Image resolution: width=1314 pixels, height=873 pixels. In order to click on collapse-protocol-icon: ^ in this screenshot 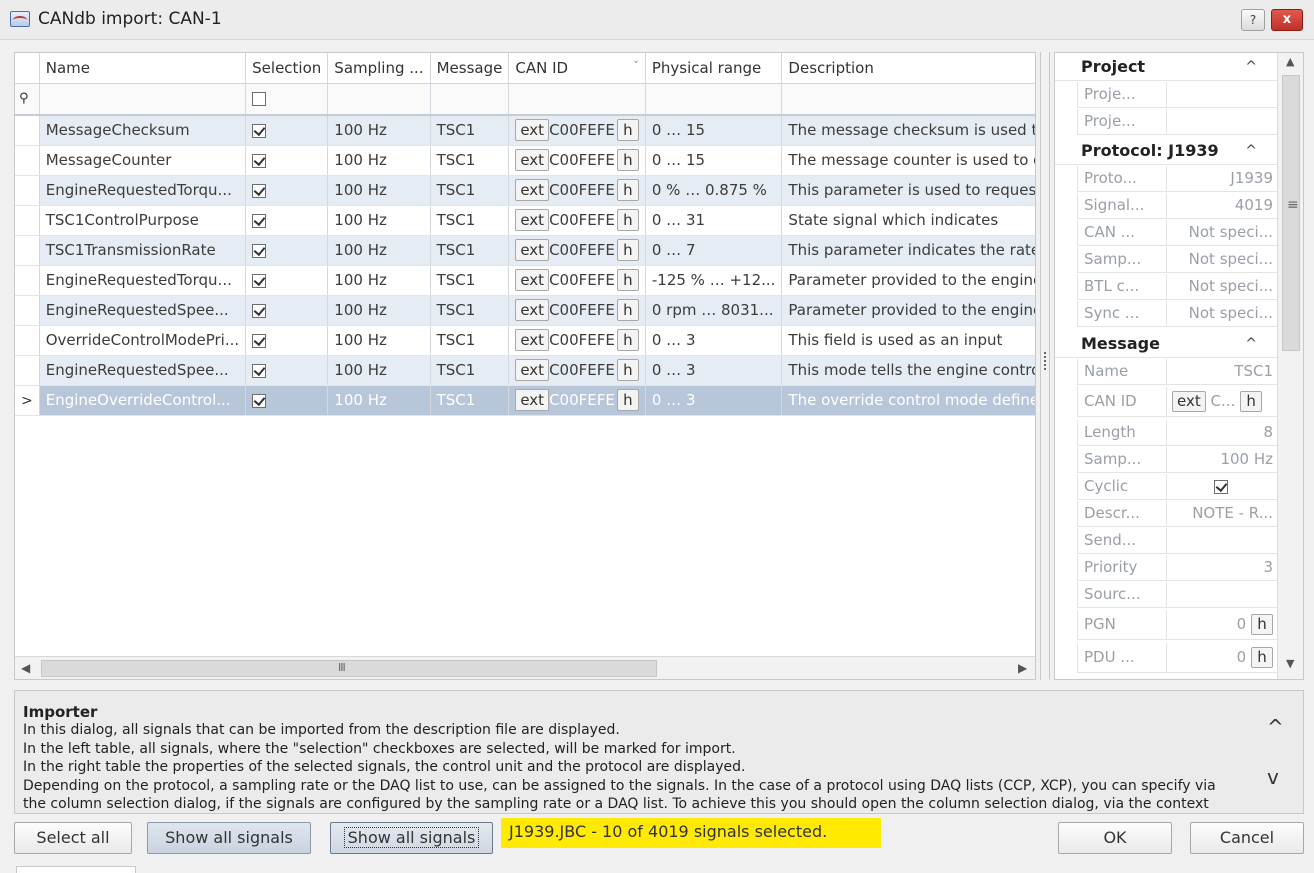, I will do `click(1251, 151)`.